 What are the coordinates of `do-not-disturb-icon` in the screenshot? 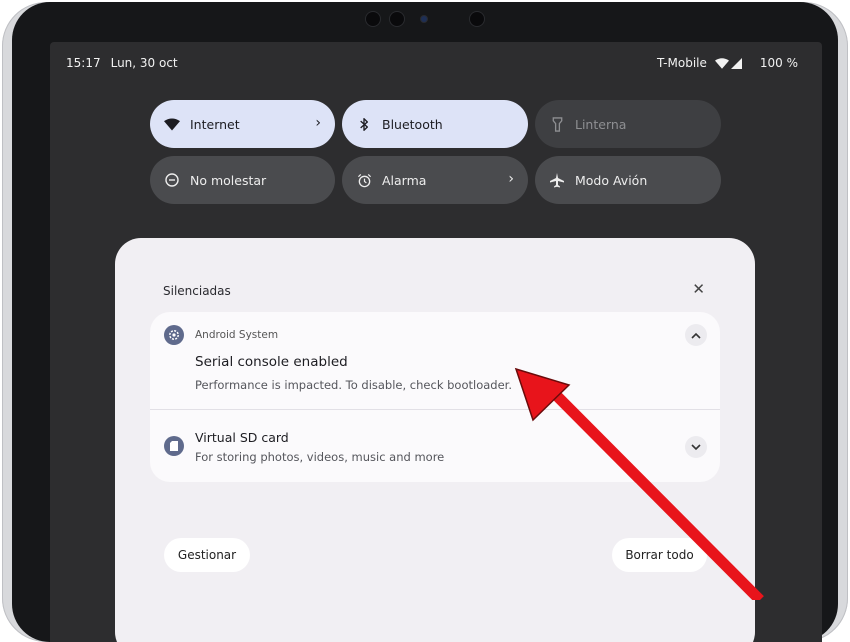 It's located at (172, 180).